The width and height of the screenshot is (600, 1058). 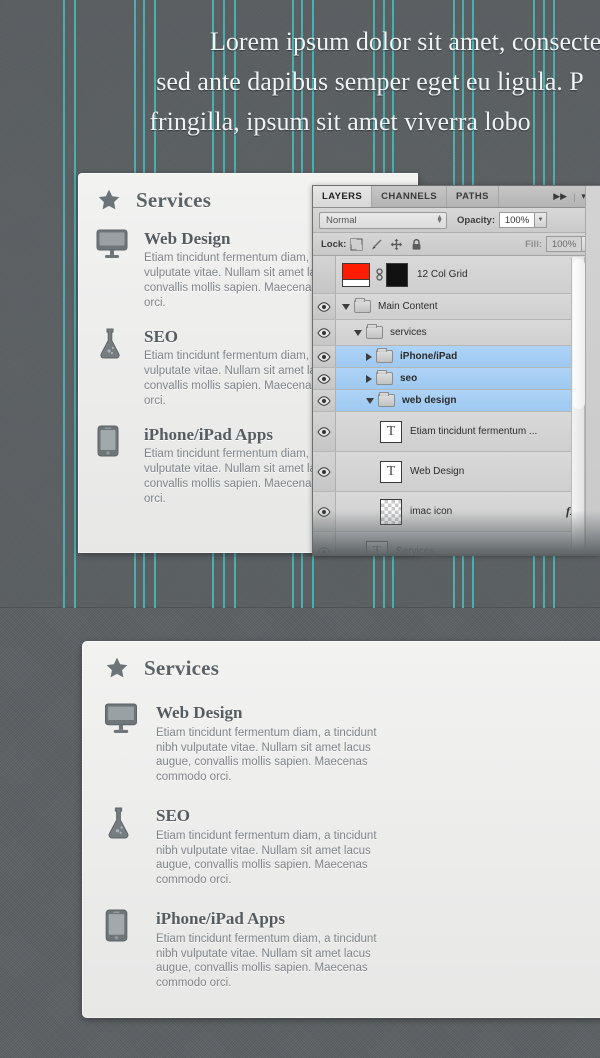 I want to click on service-name: SEO, so click(x=173, y=815).